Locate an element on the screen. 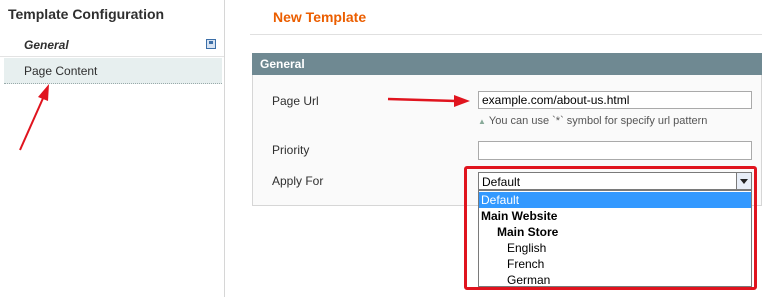 The width and height of the screenshot is (762, 297). annotation-arrows is located at coordinates (244, 117).